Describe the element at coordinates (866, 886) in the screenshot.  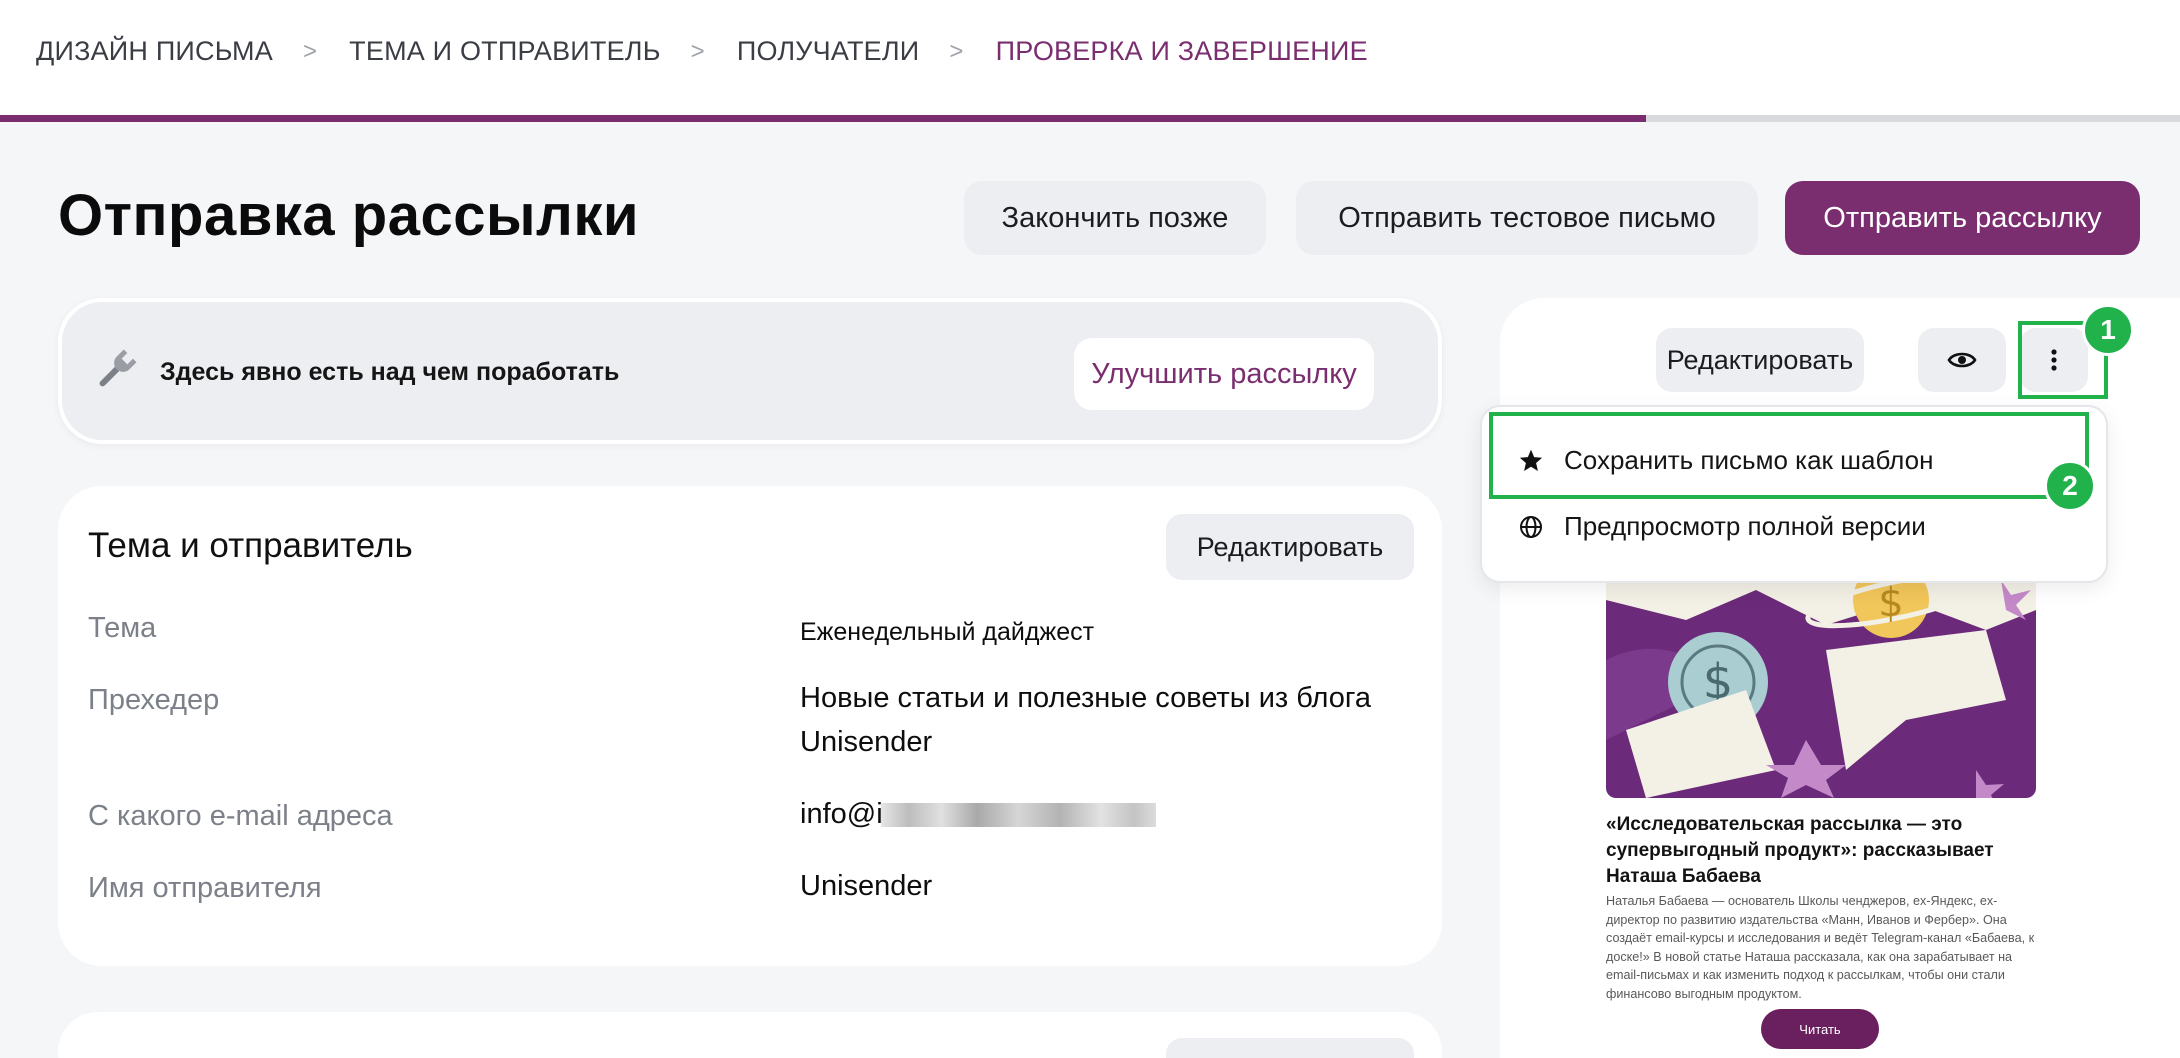
I see `sender-name-value: Unisender` at that location.